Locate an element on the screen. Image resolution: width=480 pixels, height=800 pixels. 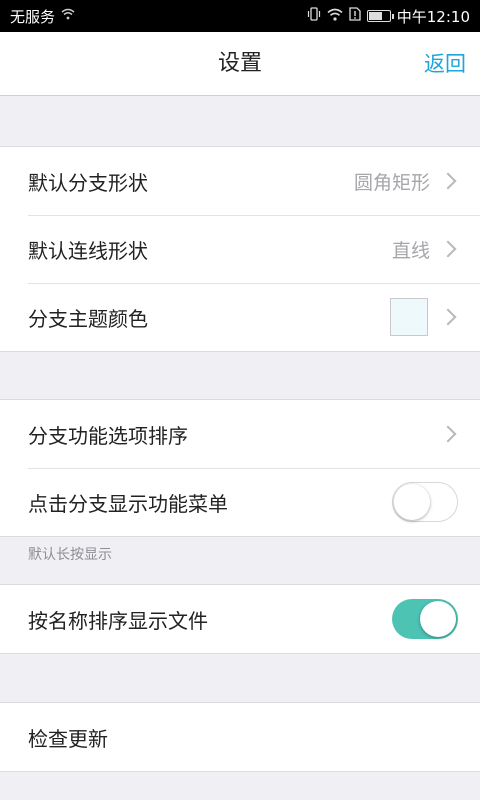
color-swatch is located at coordinates (409, 317).